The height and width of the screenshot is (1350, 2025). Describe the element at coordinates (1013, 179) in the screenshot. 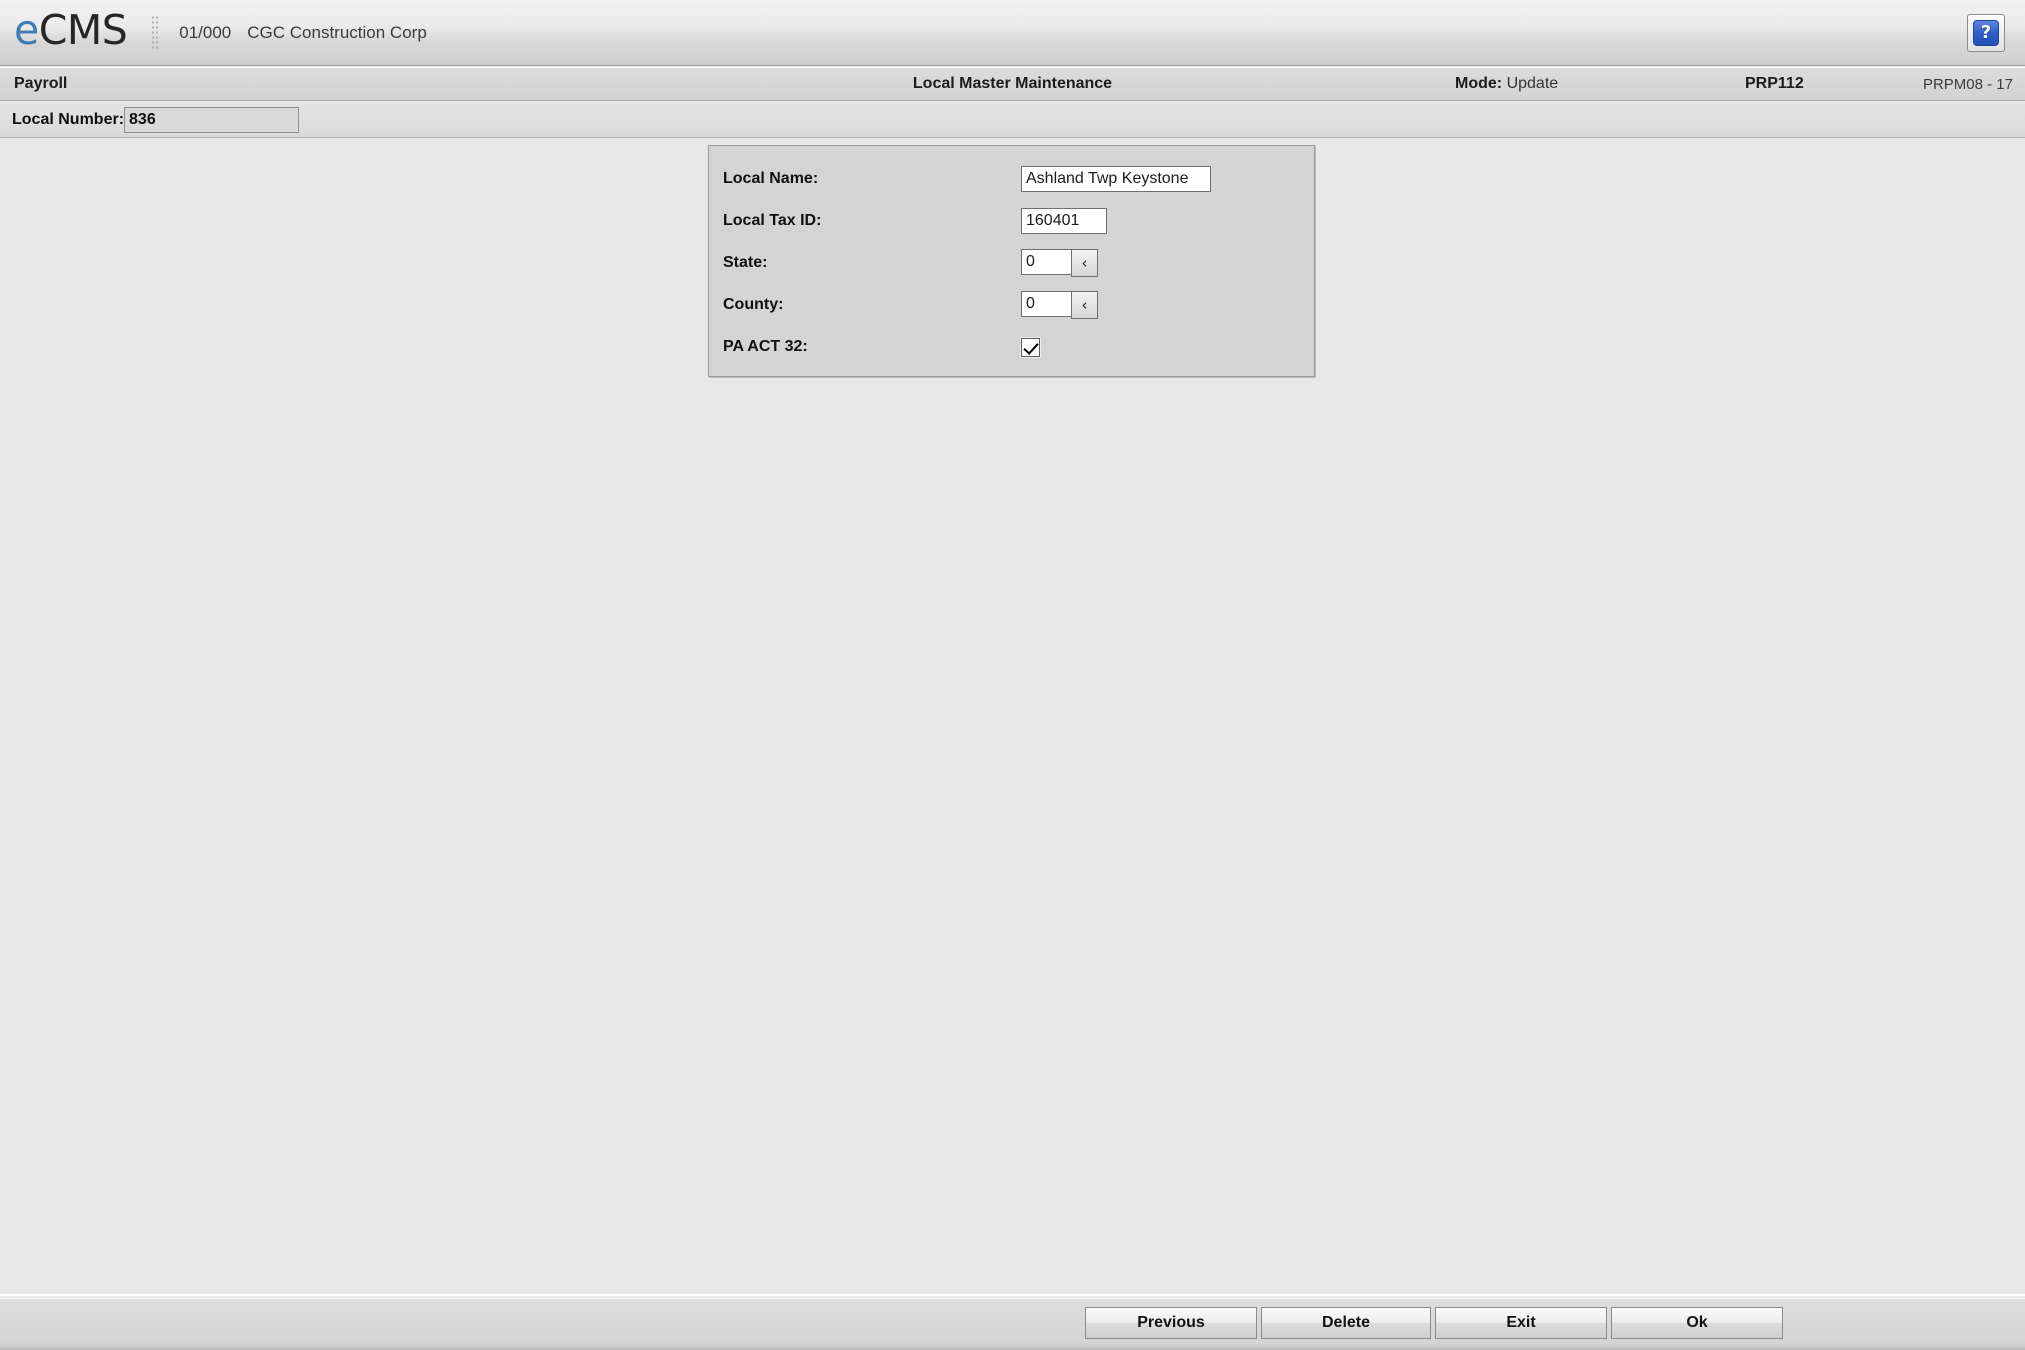

I see `form-row-local-name: Local Name:` at that location.